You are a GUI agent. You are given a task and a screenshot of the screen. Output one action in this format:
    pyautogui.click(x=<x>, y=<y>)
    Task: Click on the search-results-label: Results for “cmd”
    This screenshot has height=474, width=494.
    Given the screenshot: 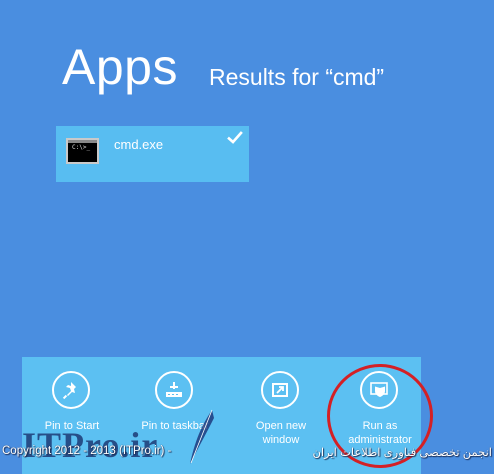 What is the action you would take?
    pyautogui.click(x=297, y=77)
    